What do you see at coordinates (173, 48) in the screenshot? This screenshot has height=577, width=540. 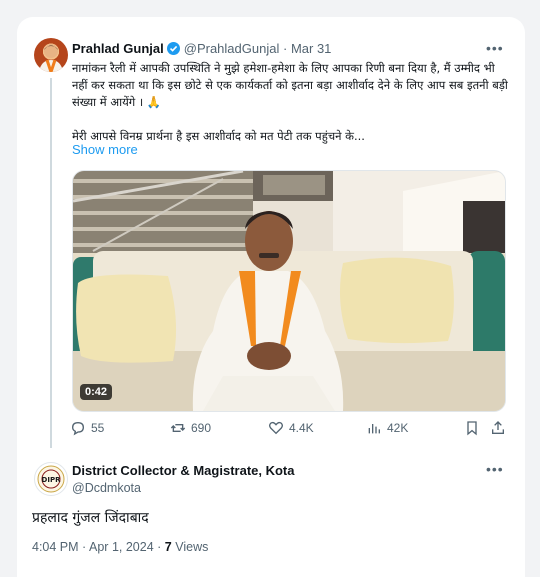 I see `verified-badge-icon` at bounding box center [173, 48].